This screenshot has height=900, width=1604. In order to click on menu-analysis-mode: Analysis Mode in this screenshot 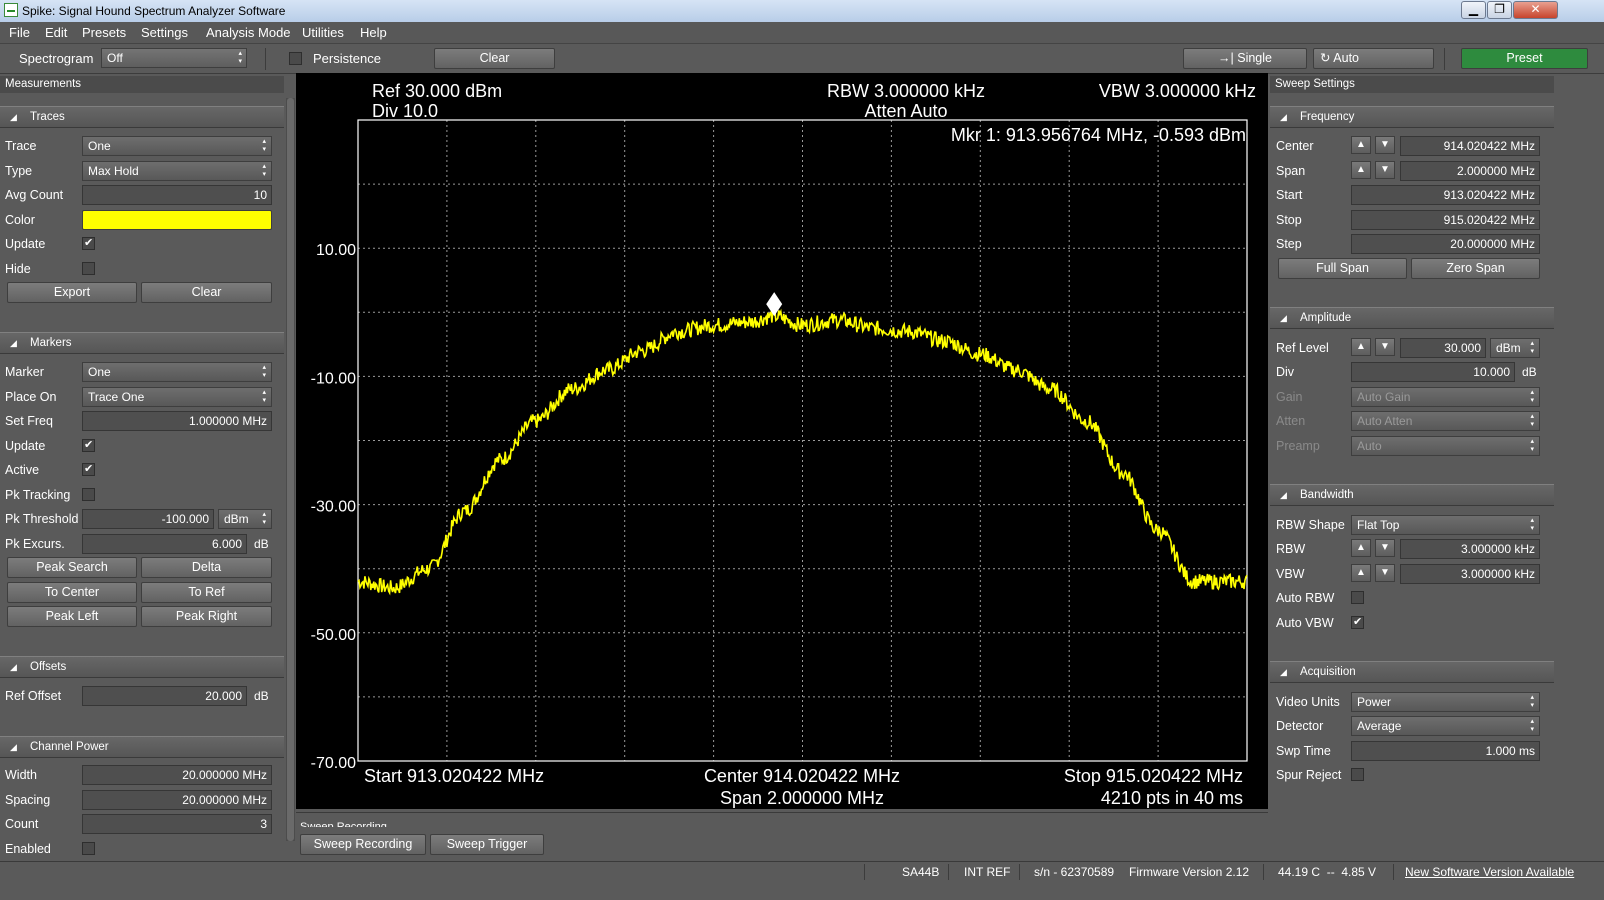, I will do `click(248, 32)`.